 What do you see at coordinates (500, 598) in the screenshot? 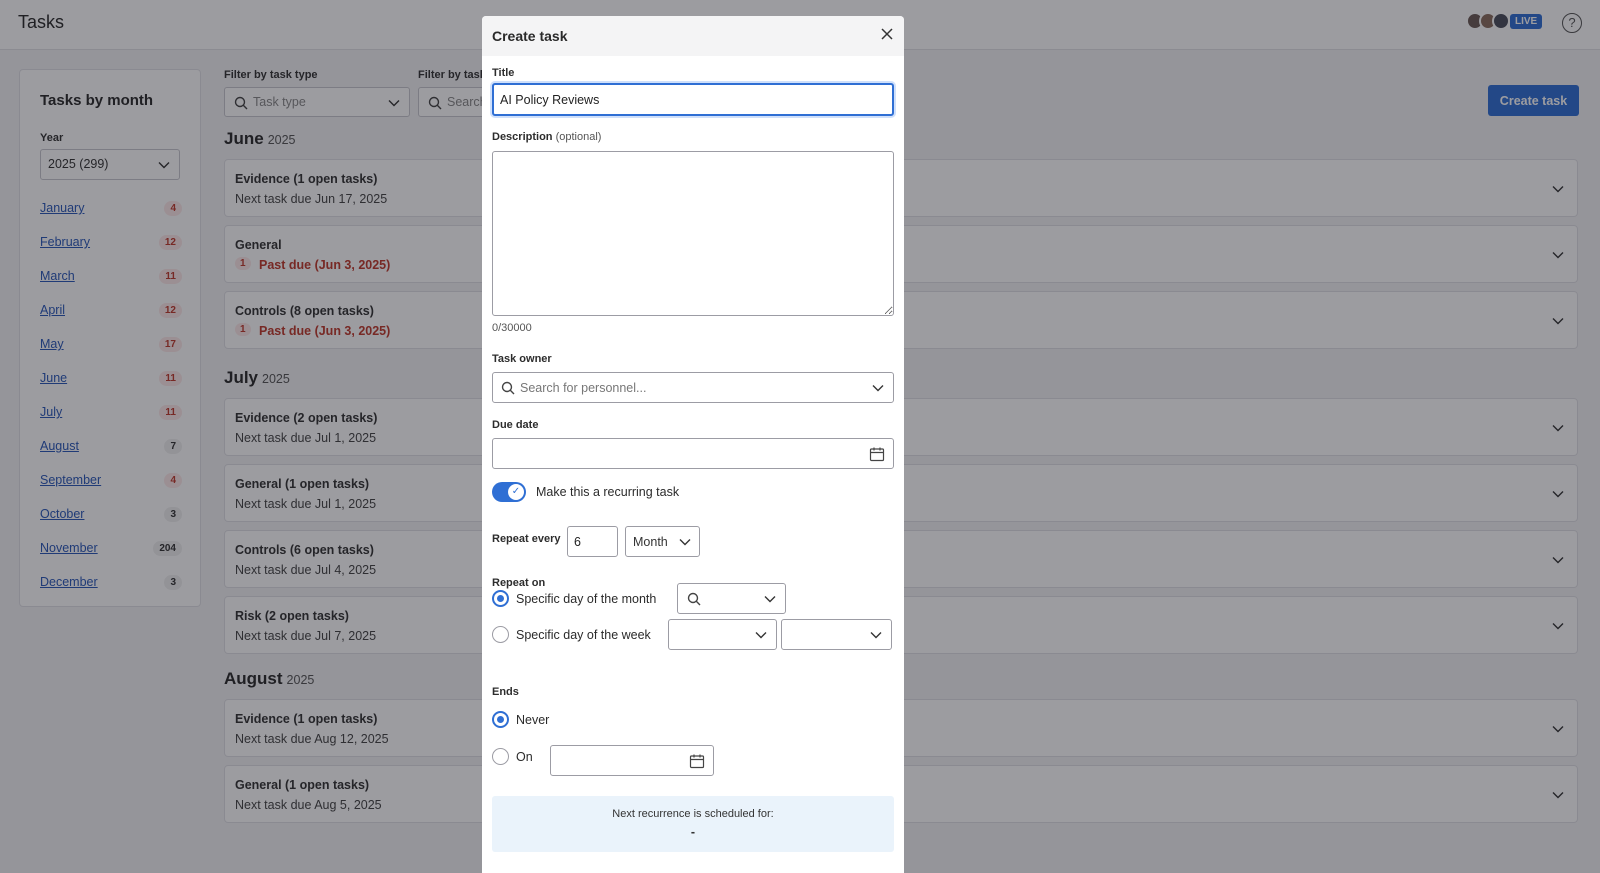
I see `repeat-on-month-radio` at bounding box center [500, 598].